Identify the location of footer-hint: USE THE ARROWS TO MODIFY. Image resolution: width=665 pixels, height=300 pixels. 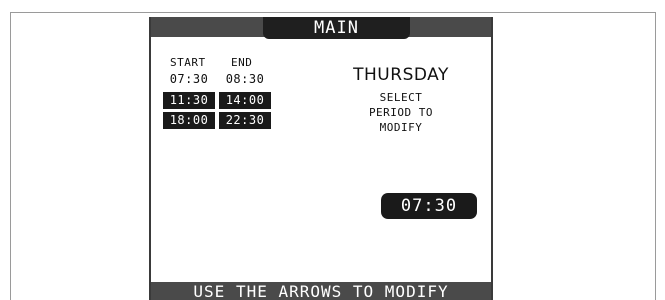
(321, 291).